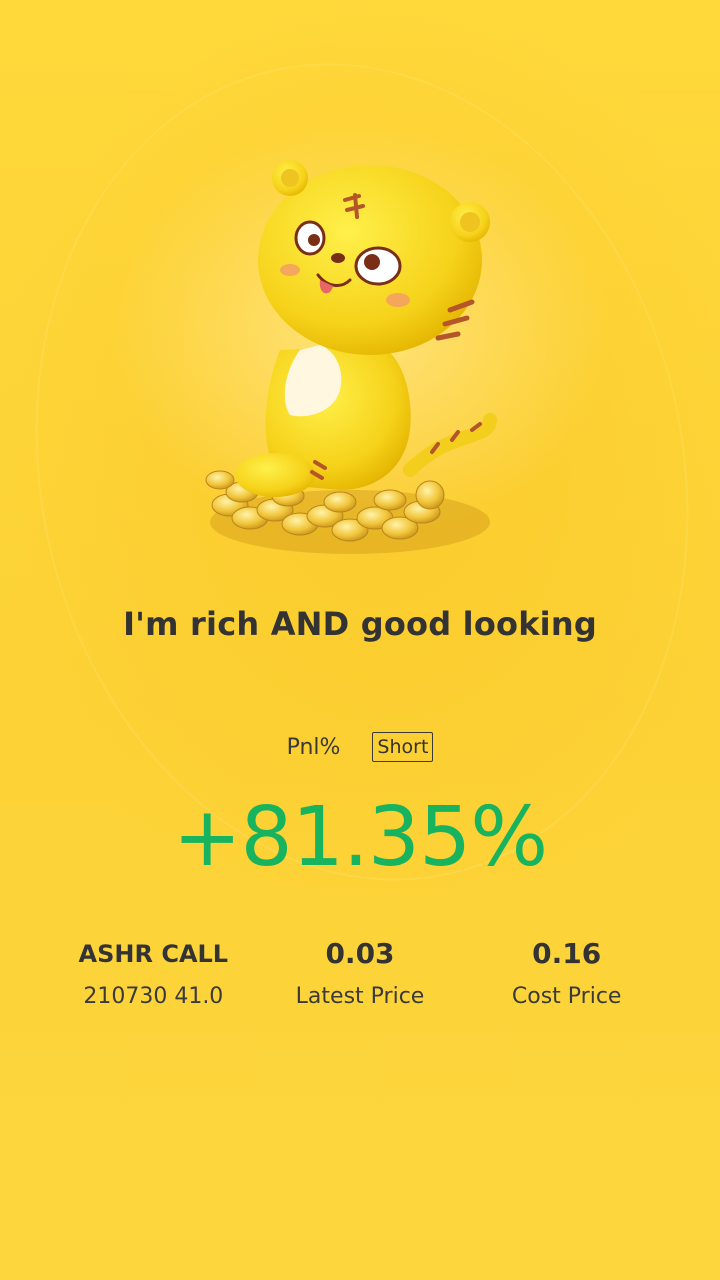 This screenshot has height=1280, width=720. I want to click on contract-detail: 210730 41.0, so click(153, 996).